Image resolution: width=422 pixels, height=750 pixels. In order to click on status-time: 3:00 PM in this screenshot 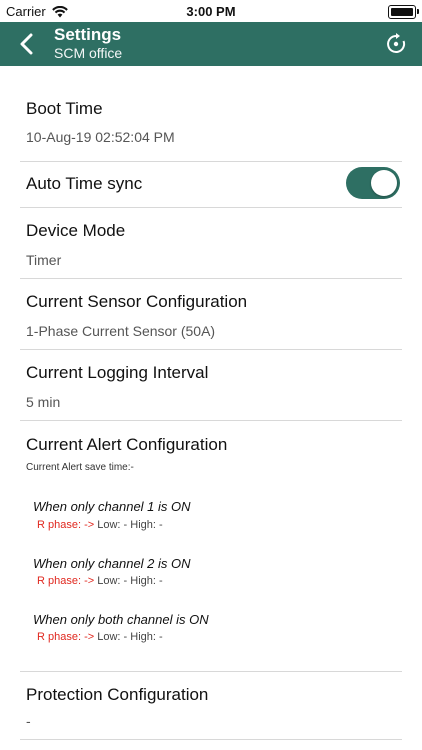, I will do `click(211, 11)`.